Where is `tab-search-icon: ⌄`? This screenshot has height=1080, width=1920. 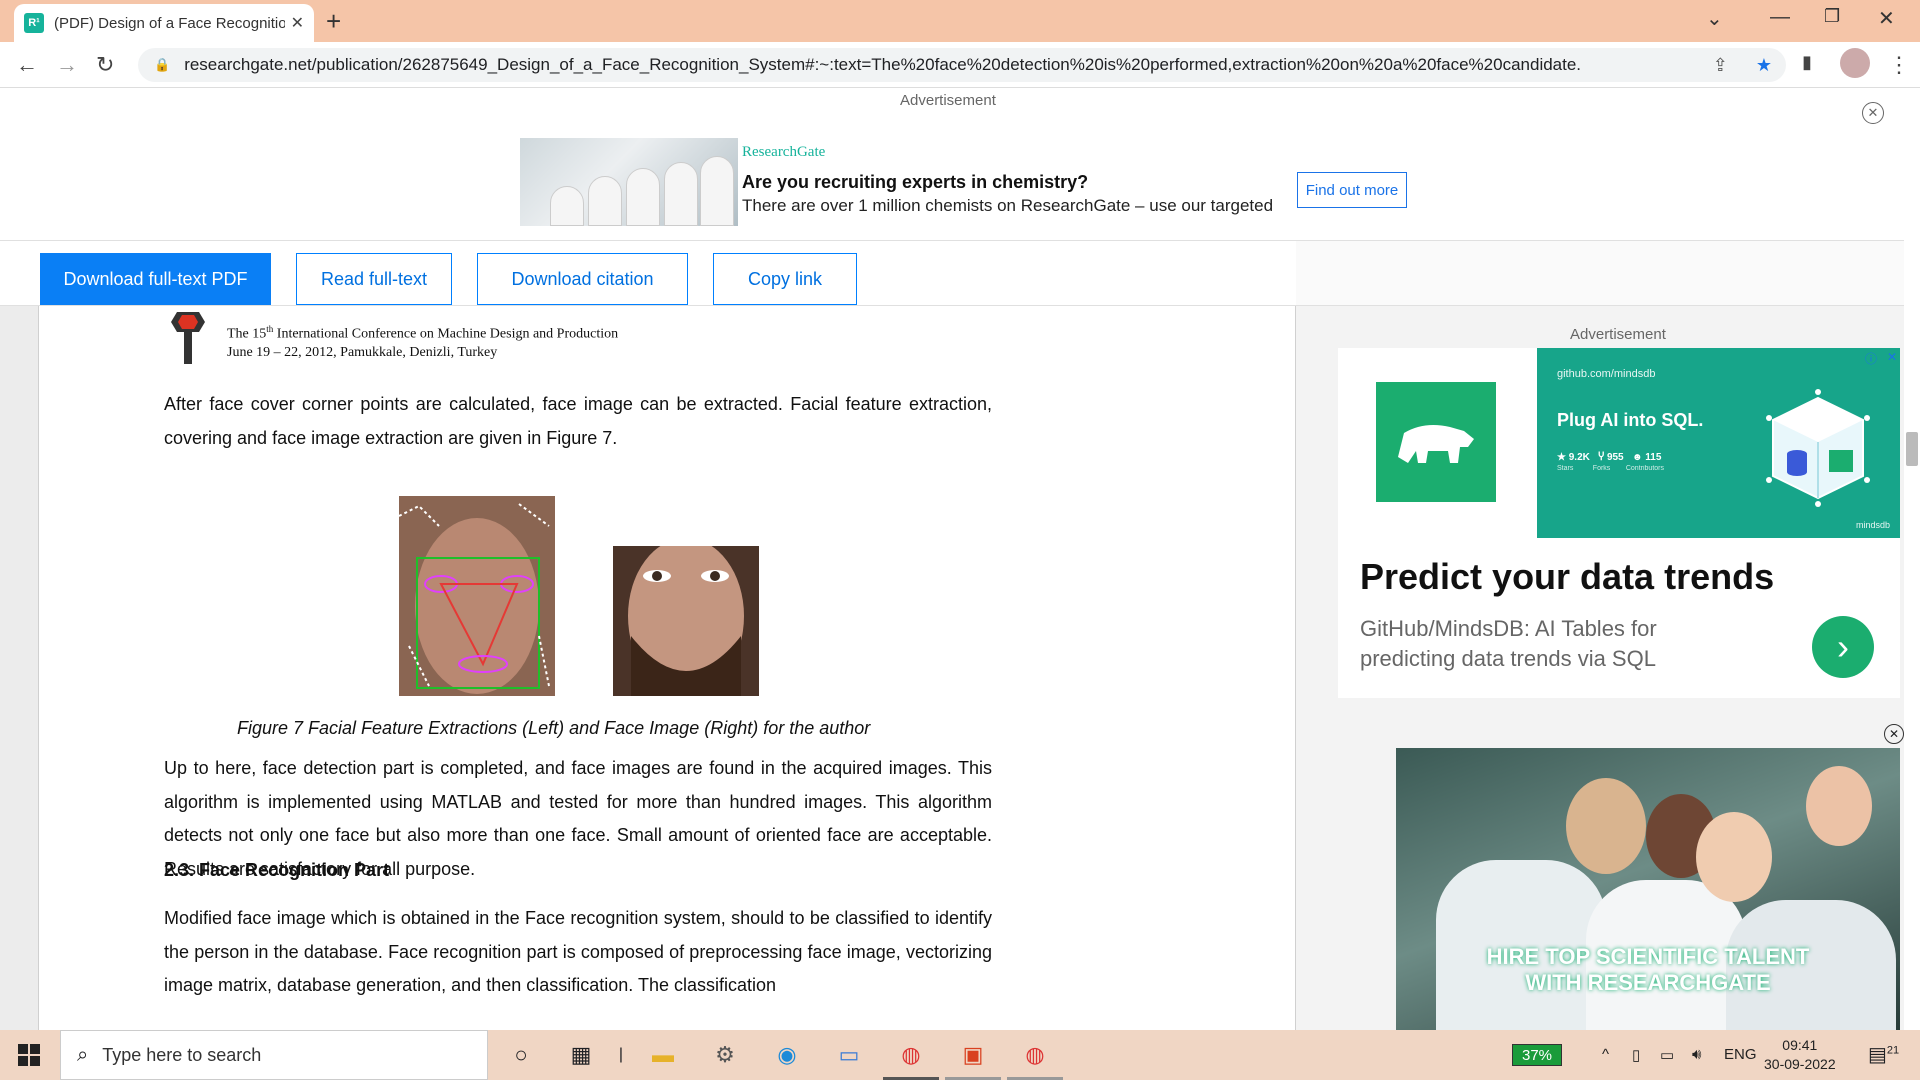
tab-search-icon: ⌄ is located at coordinates (1714, 18).